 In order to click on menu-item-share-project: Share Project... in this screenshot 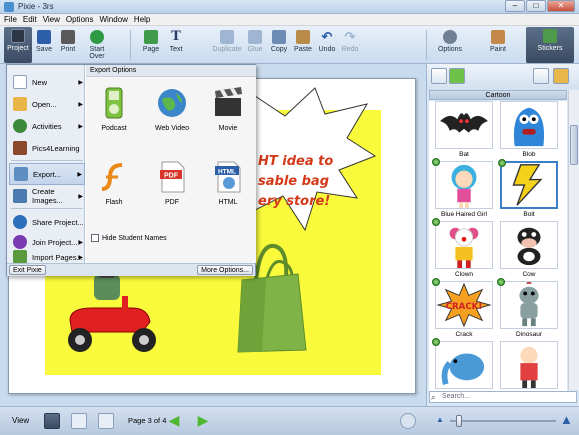, I will do `click(47, 222)`.